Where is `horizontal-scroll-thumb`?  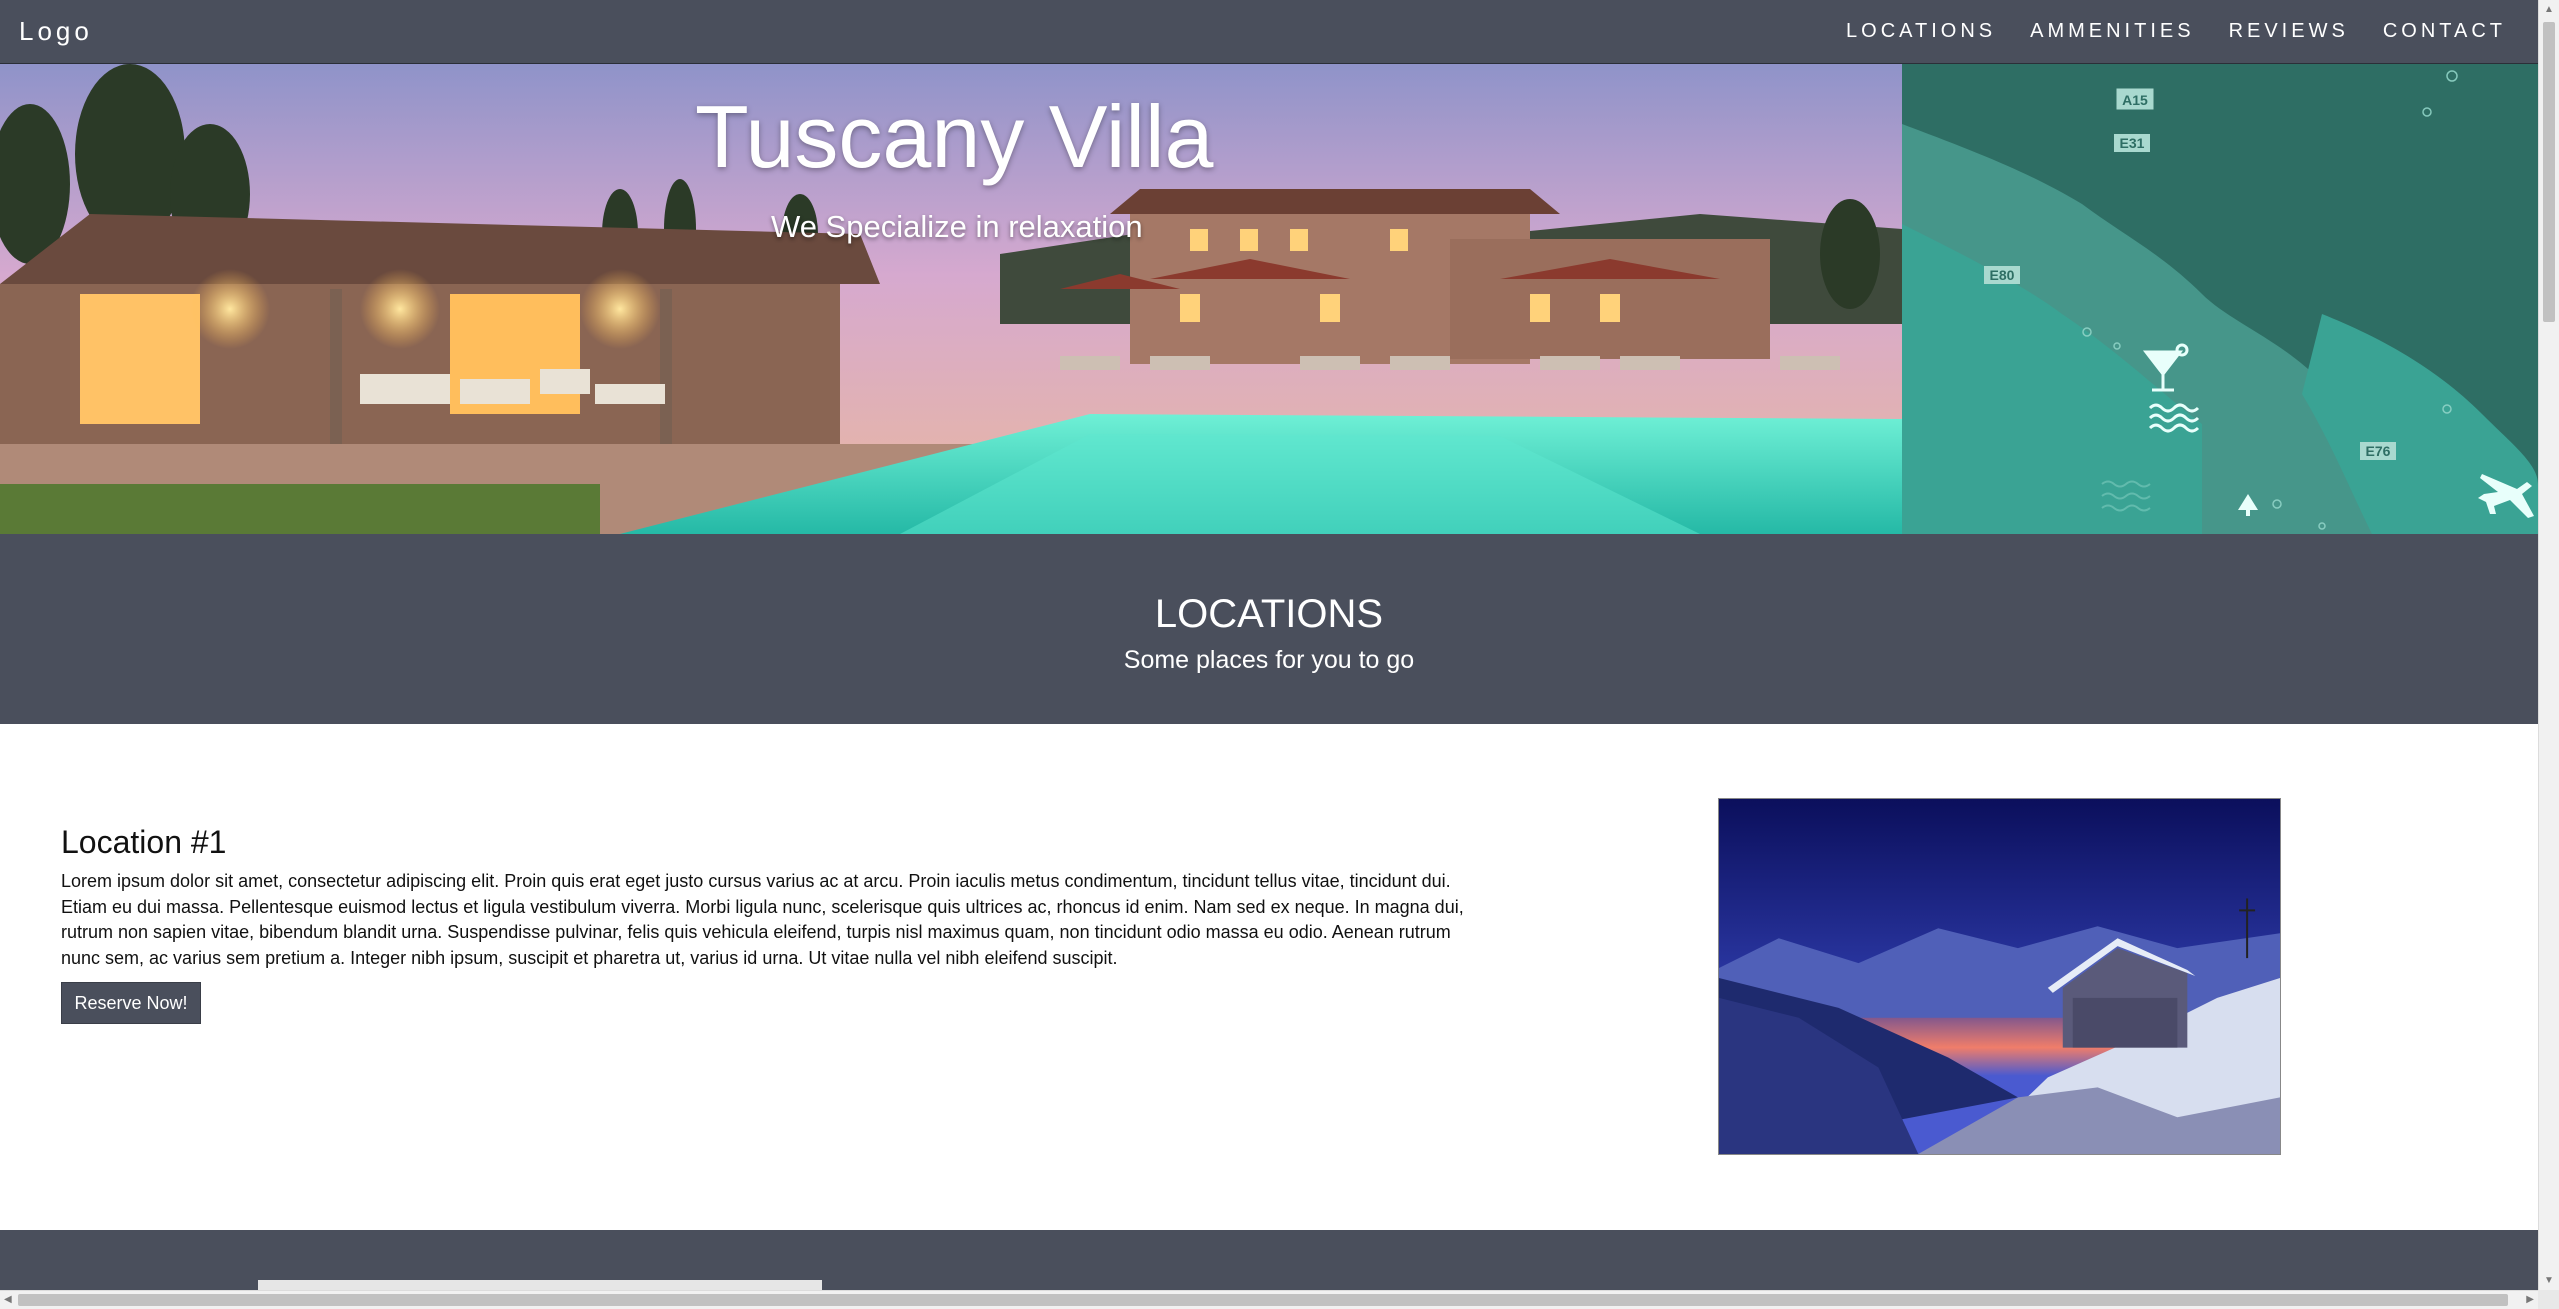 horizontal-scroll-thumb is located at coordinates (1263, 1300).